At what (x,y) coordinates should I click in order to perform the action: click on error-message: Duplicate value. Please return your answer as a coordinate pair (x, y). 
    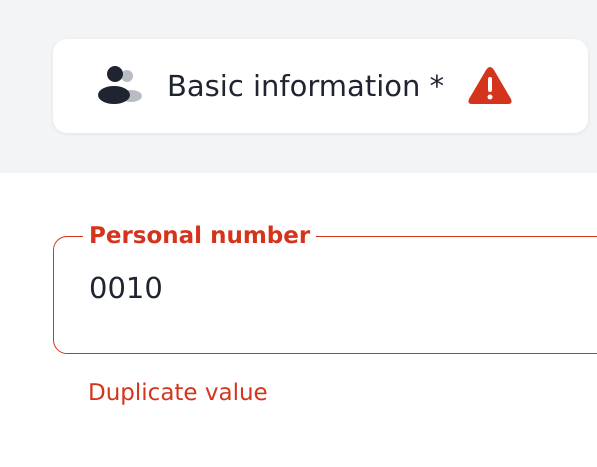
    Looking at the image, I should click on (178, 393).